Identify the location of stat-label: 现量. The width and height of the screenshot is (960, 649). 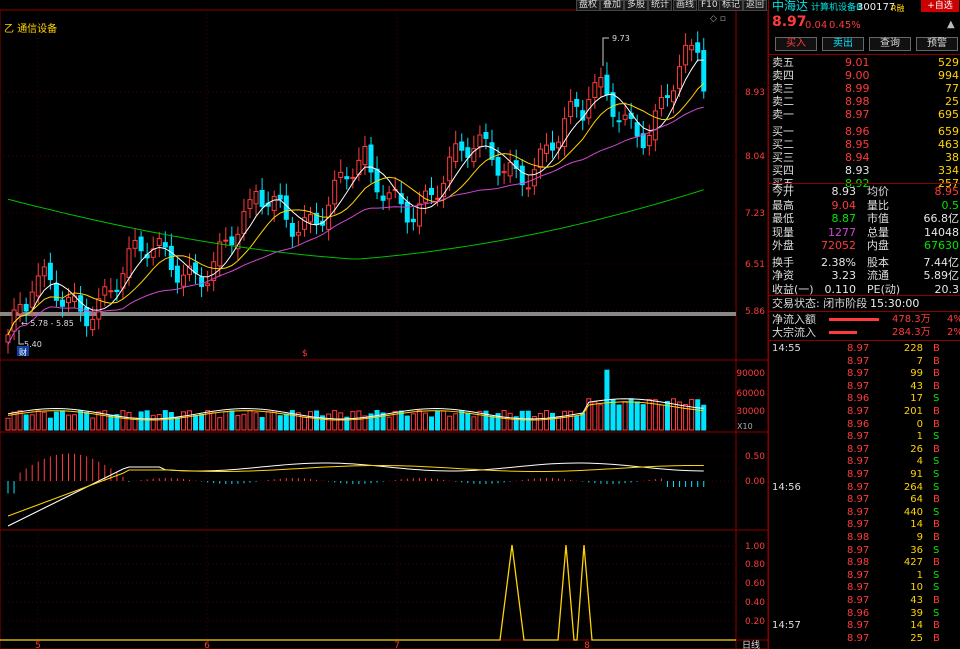
(783, 232).